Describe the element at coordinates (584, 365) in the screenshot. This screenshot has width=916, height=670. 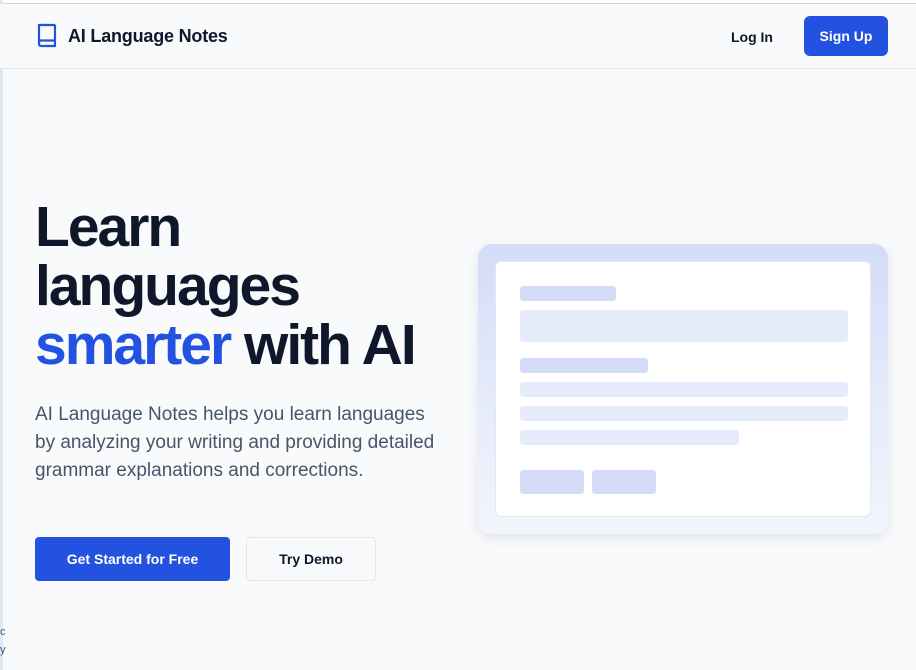
I see `preview-placeholder-subheading` at that location.